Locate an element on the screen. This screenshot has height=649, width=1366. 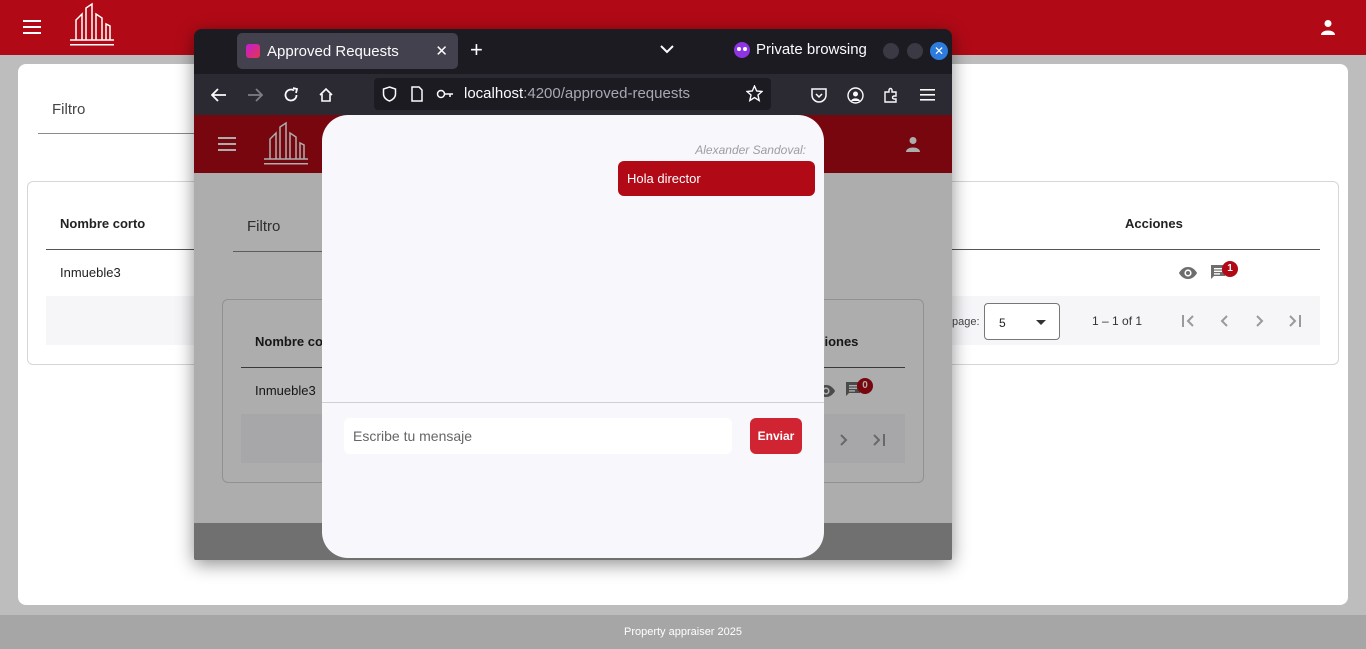
reload-icon is located at coordinates (291, 95).